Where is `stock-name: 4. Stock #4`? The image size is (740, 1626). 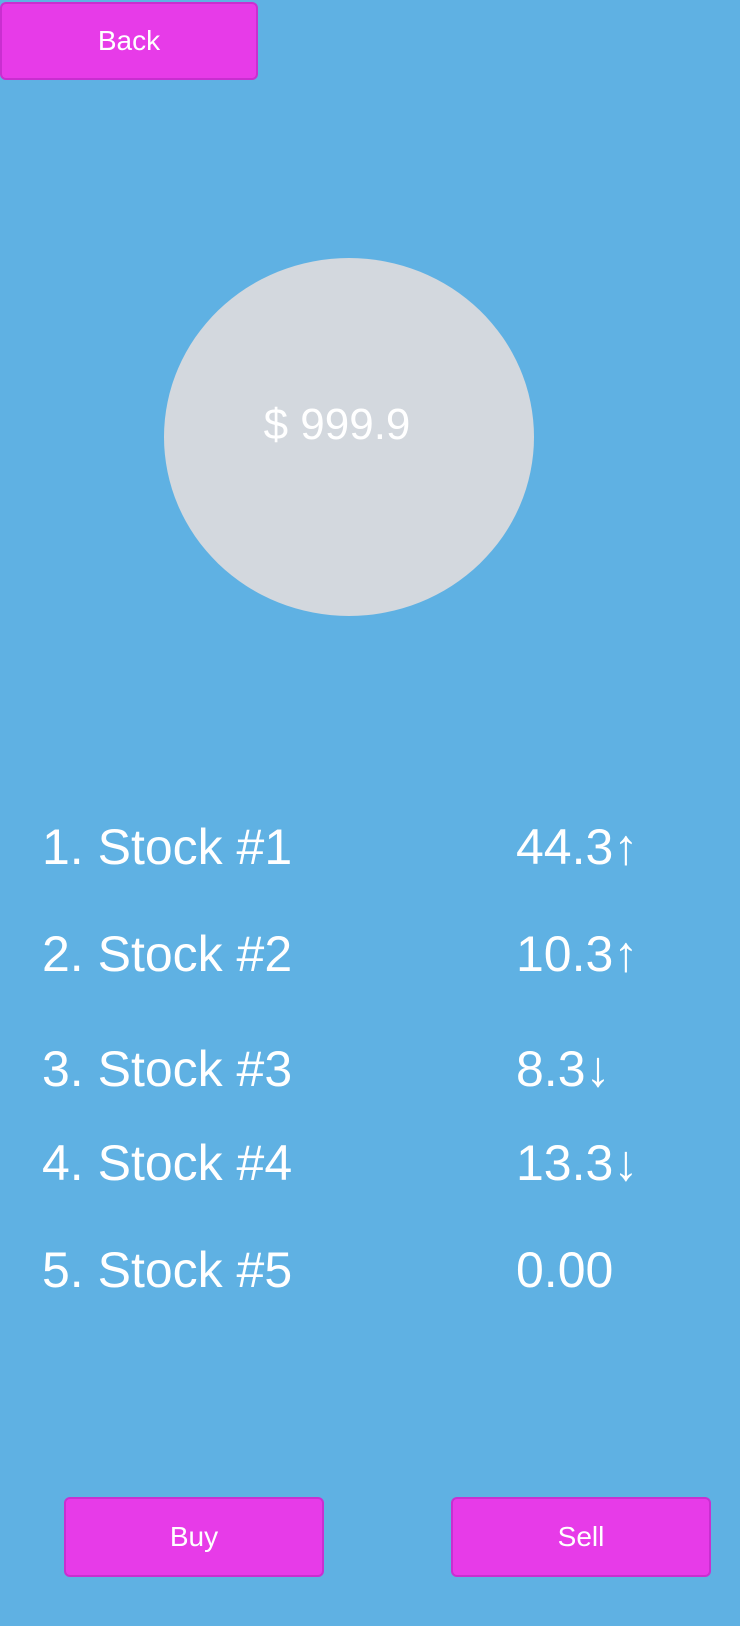 stock-name: 4. Stock #4 is located at coordinates (167, 1163).